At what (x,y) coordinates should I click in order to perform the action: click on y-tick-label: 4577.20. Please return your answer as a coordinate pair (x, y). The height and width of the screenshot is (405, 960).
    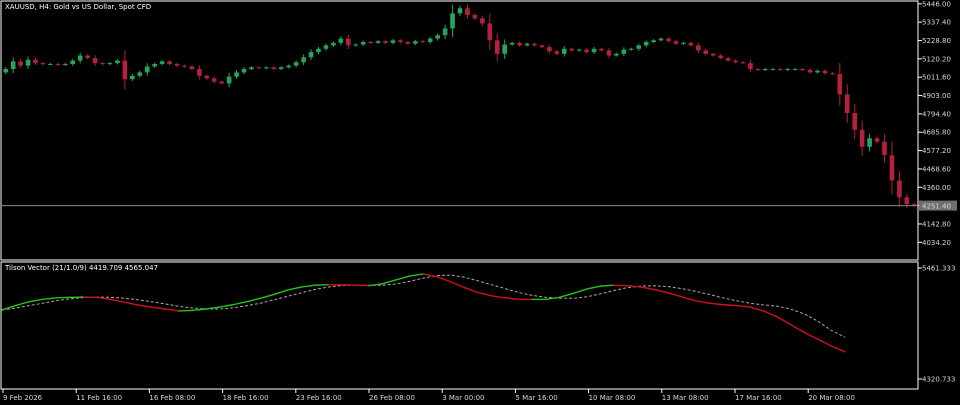
    Looking at the image, I should click on (936, 151).